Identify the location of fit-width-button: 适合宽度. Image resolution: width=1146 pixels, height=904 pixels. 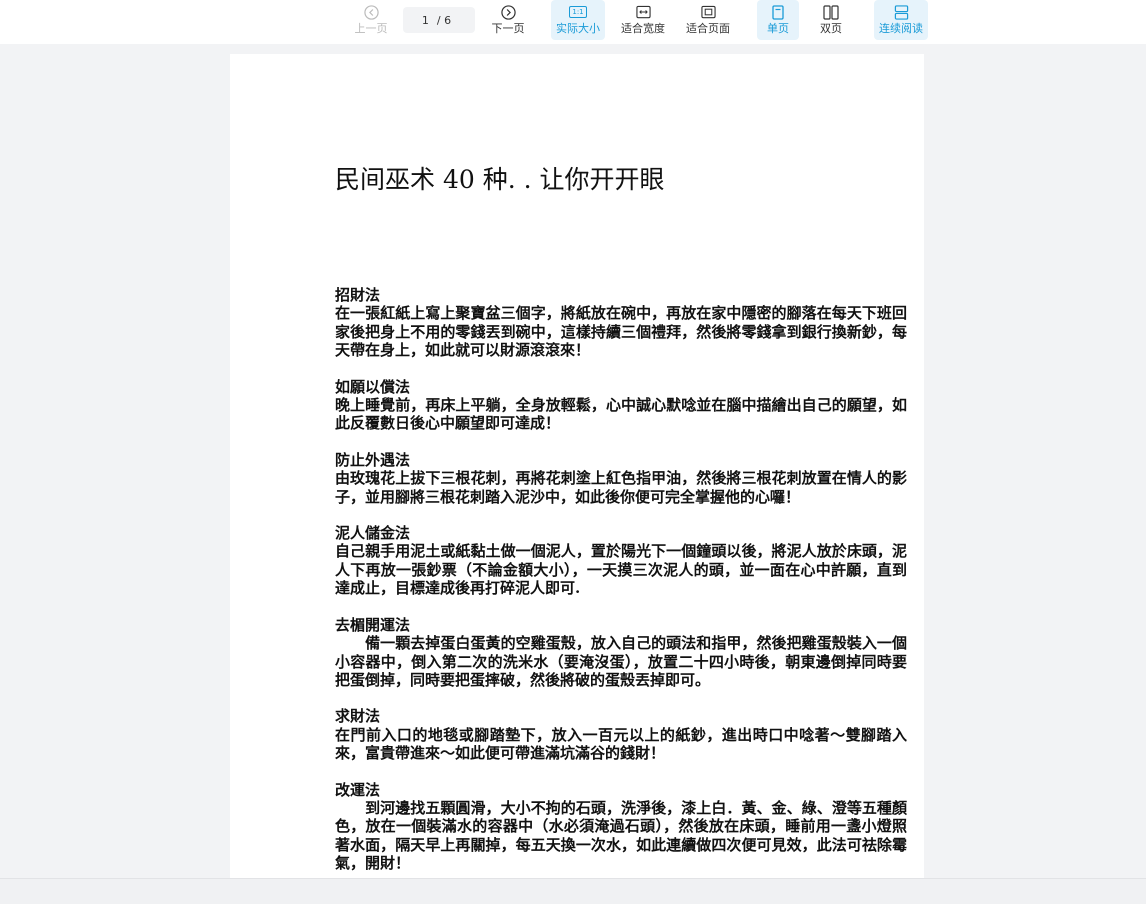
(643, 20).